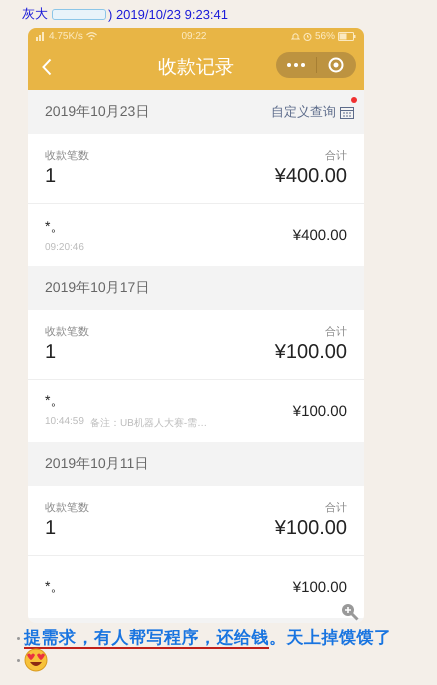 The width and height of the screenshot is (437, 685). What do you see at coordinates (97, 112) in the screenshot?
I see `date-heading: 2019年10月23日` at bounding box center [97, 112].